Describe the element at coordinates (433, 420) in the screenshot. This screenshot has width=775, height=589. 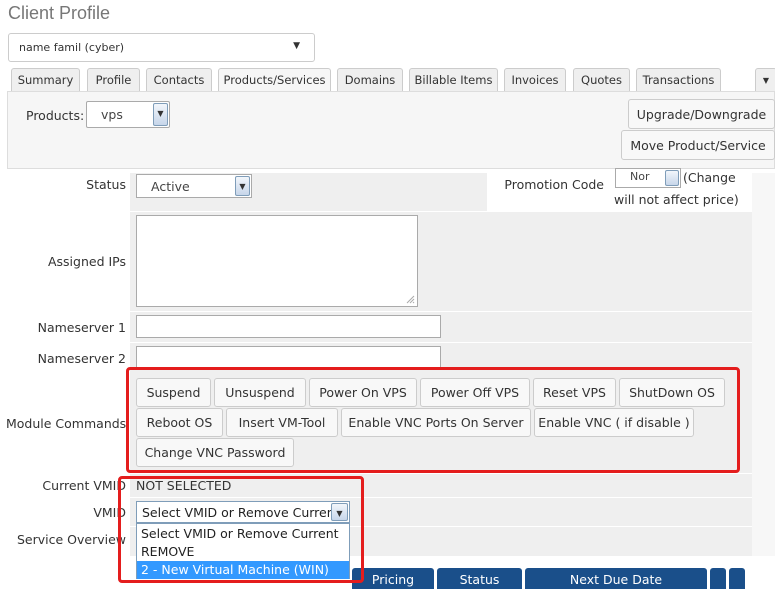
I see `module-commands-highlight` at that location.